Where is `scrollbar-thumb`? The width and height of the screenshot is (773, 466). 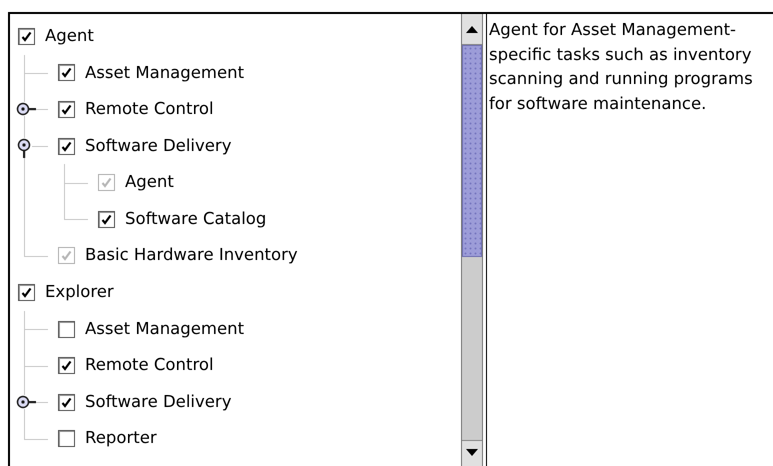
scrollbar-thumb is located at coordinates (472, 151).